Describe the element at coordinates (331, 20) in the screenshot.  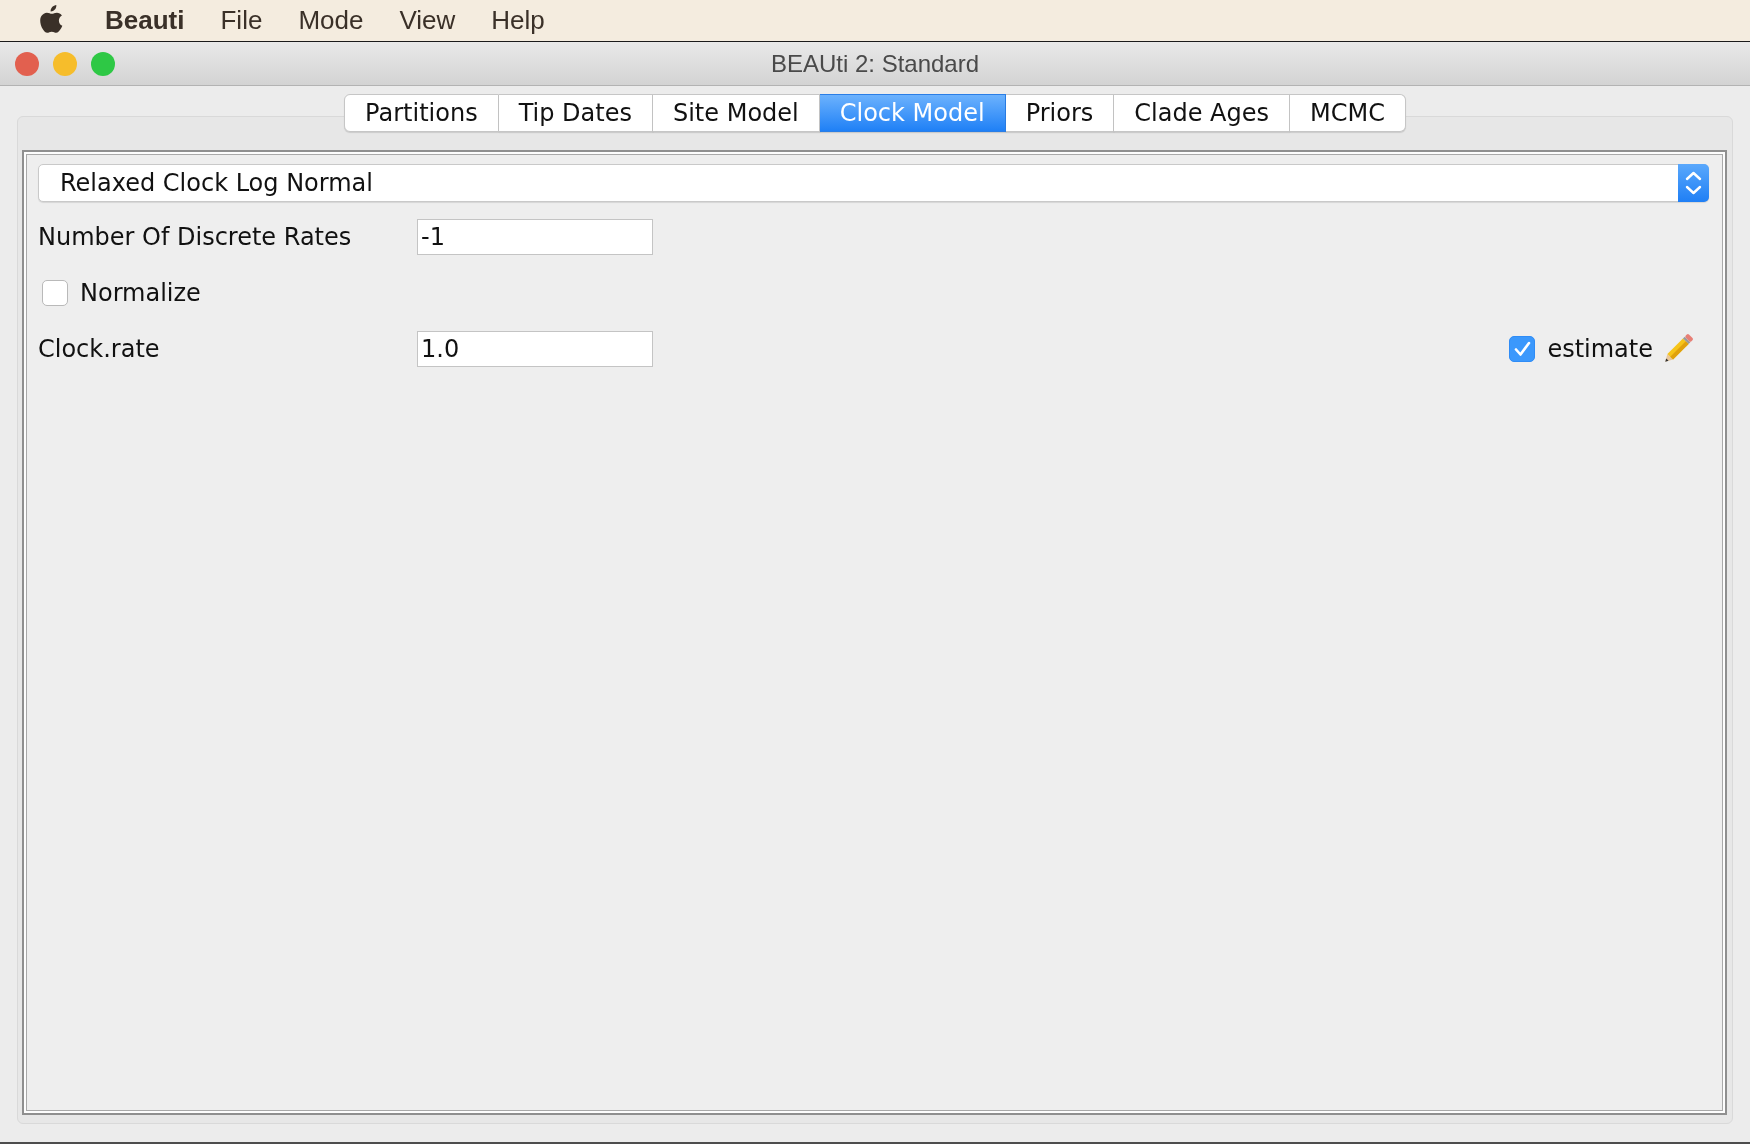
I see `menu-item: Mode` at that location.